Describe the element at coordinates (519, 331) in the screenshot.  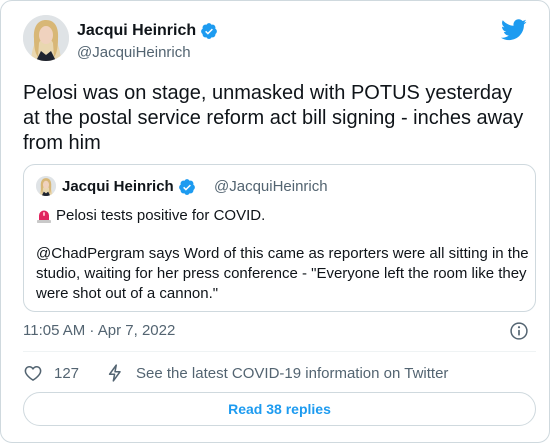
I see `info-icon` at that location.